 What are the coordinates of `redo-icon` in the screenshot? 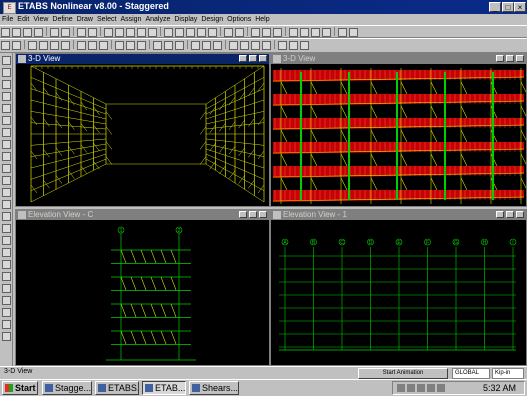 It's located at (65, 32).